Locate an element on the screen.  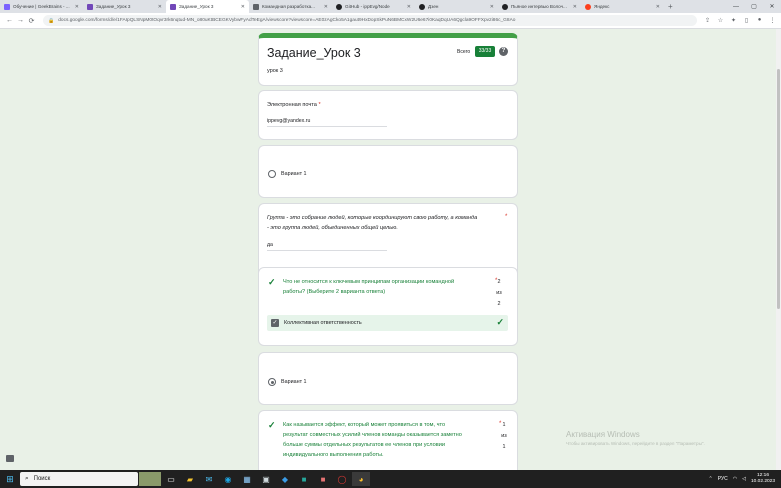
share-icon: ⇪ is located at coordinates (707, 20).